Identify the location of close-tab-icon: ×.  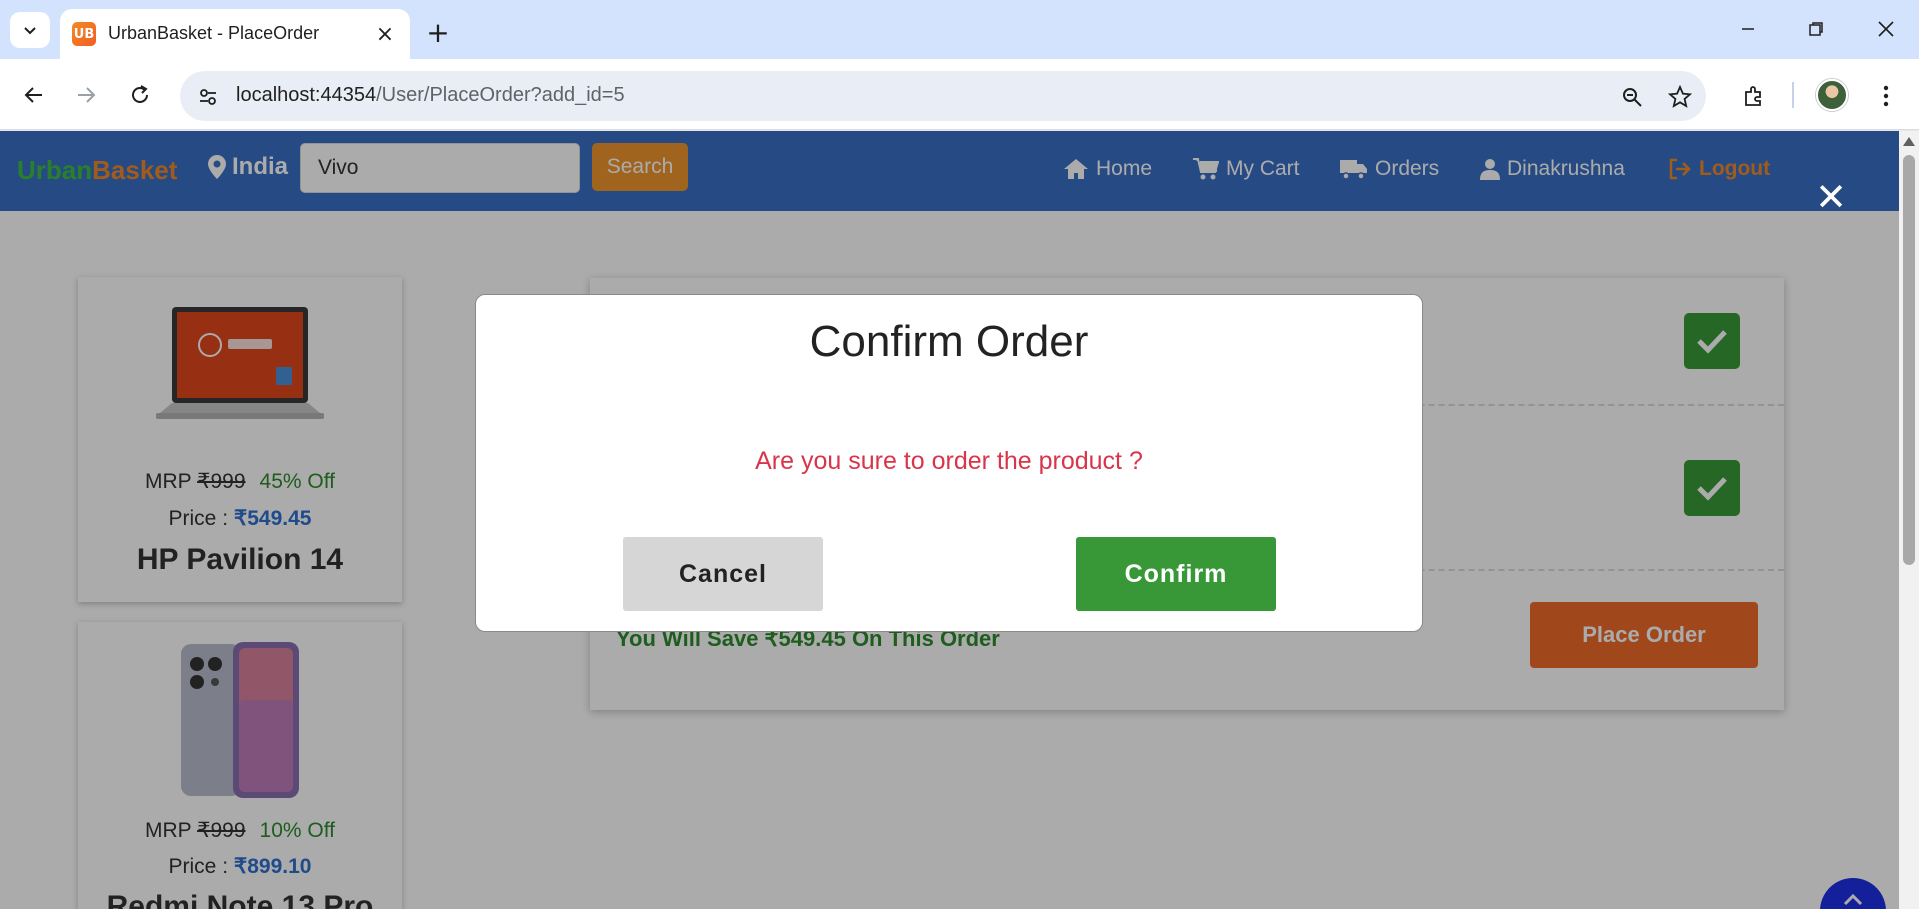
(385, 34).